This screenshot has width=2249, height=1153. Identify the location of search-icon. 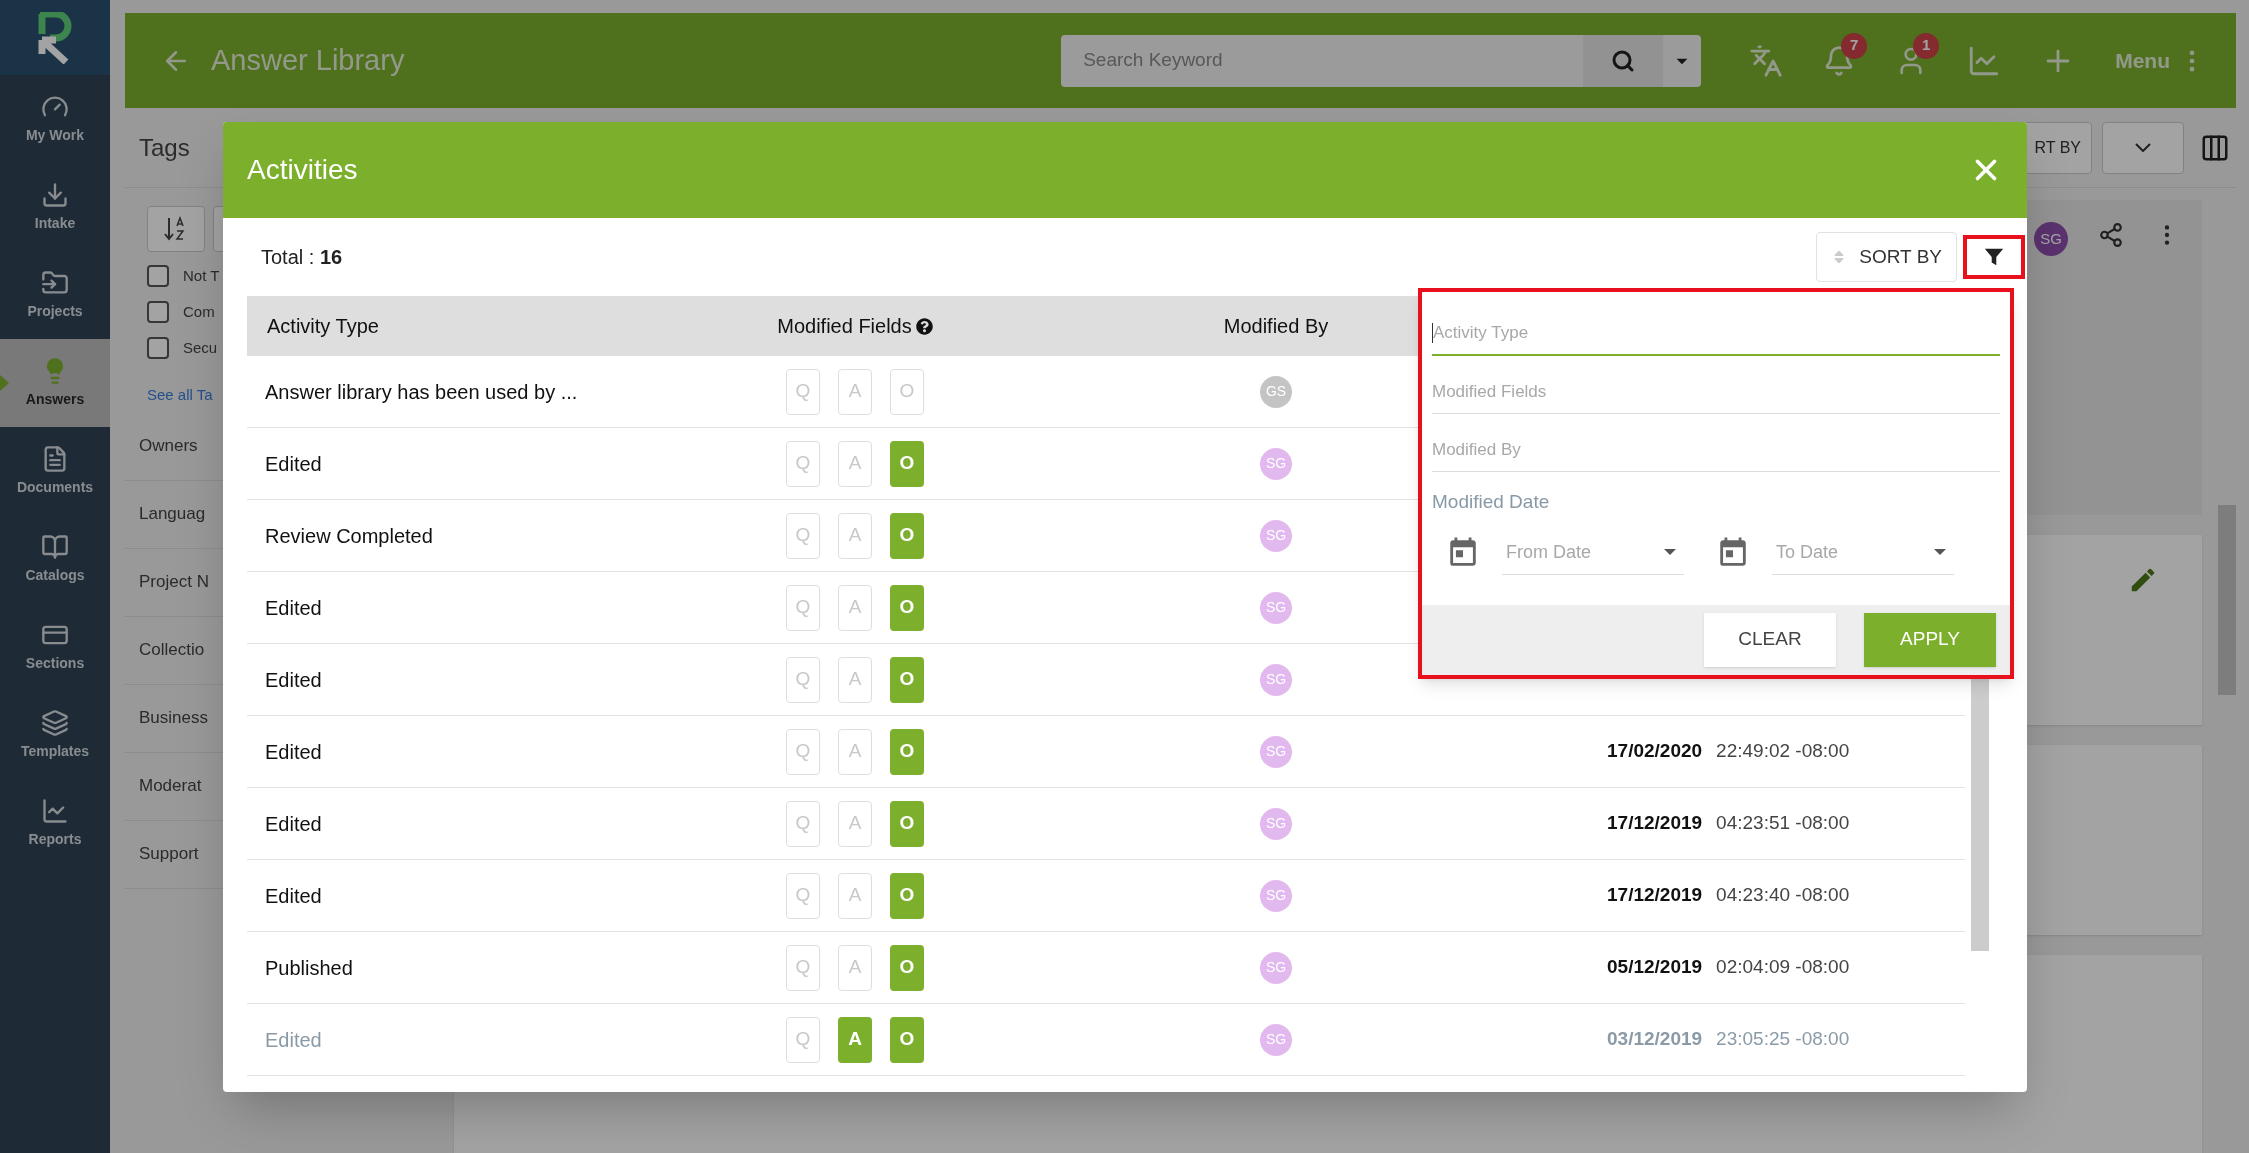
(1623, 60).